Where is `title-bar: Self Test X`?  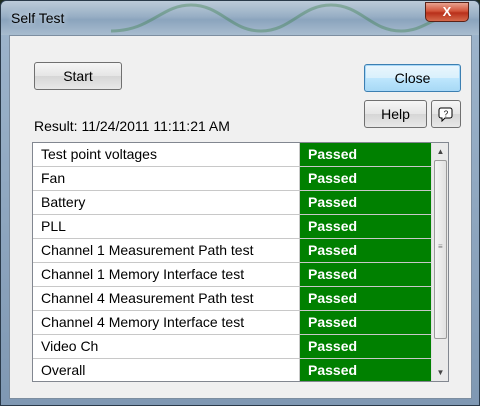 title-bar: Self Test X is located at coordinates (240, 18).